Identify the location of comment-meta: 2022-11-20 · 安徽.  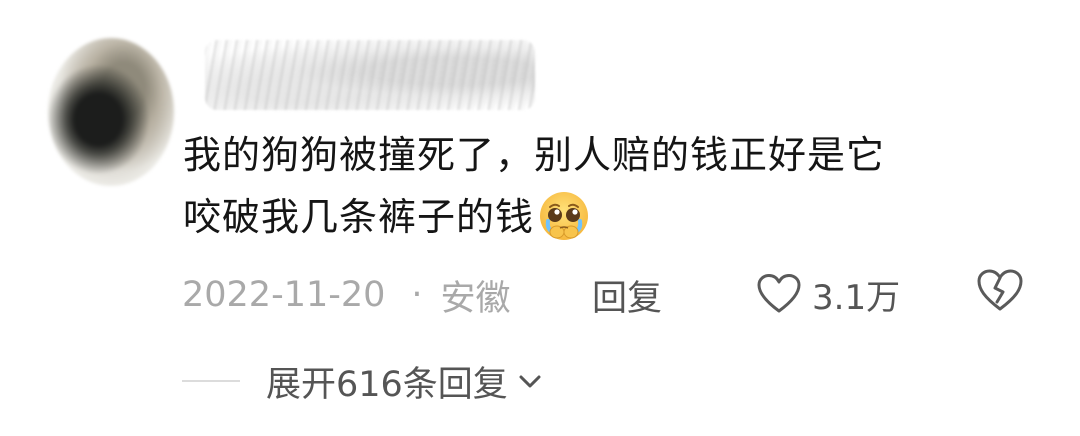
(346, 295).